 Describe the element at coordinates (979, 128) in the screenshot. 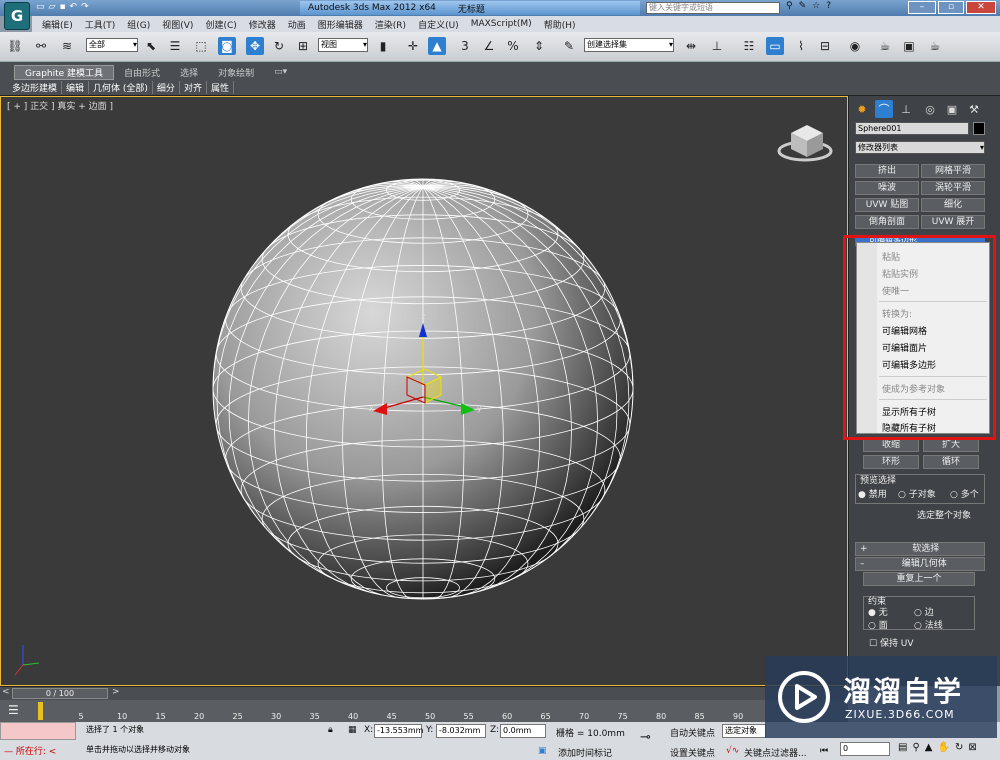

I see `object-color-swatch` at that location.